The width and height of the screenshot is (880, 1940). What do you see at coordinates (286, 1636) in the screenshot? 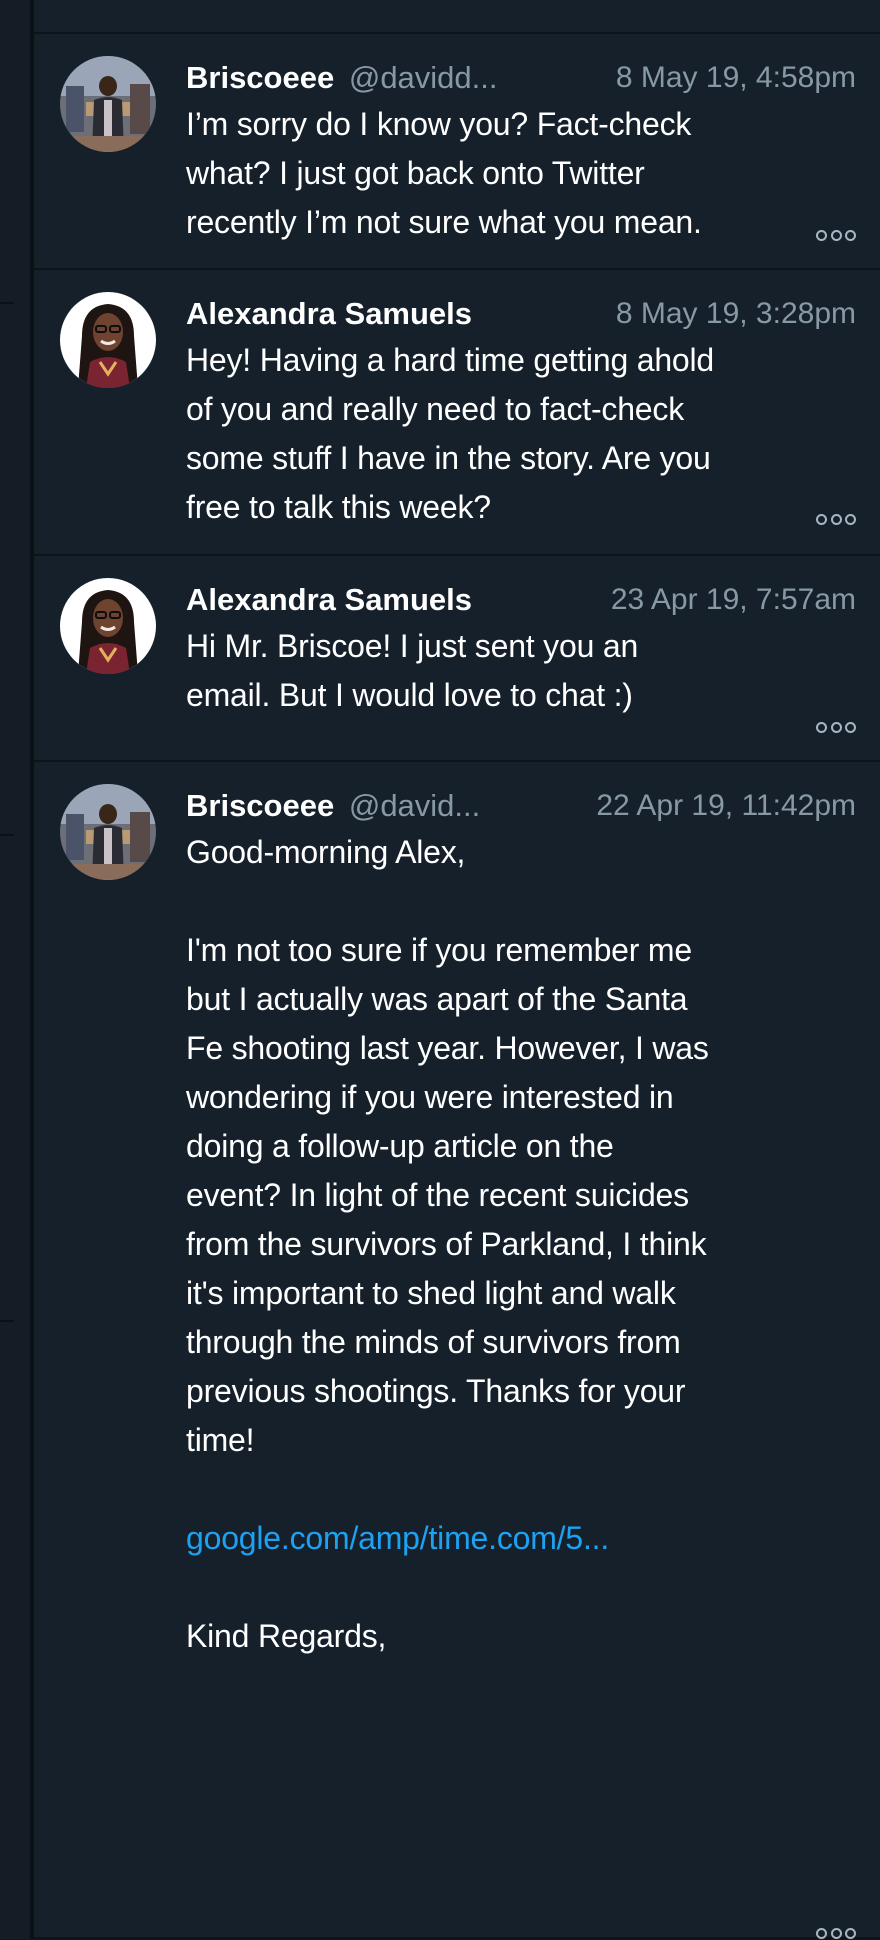
I see `message-closing: Kind Regards,` at bounding box center [286, 1636].